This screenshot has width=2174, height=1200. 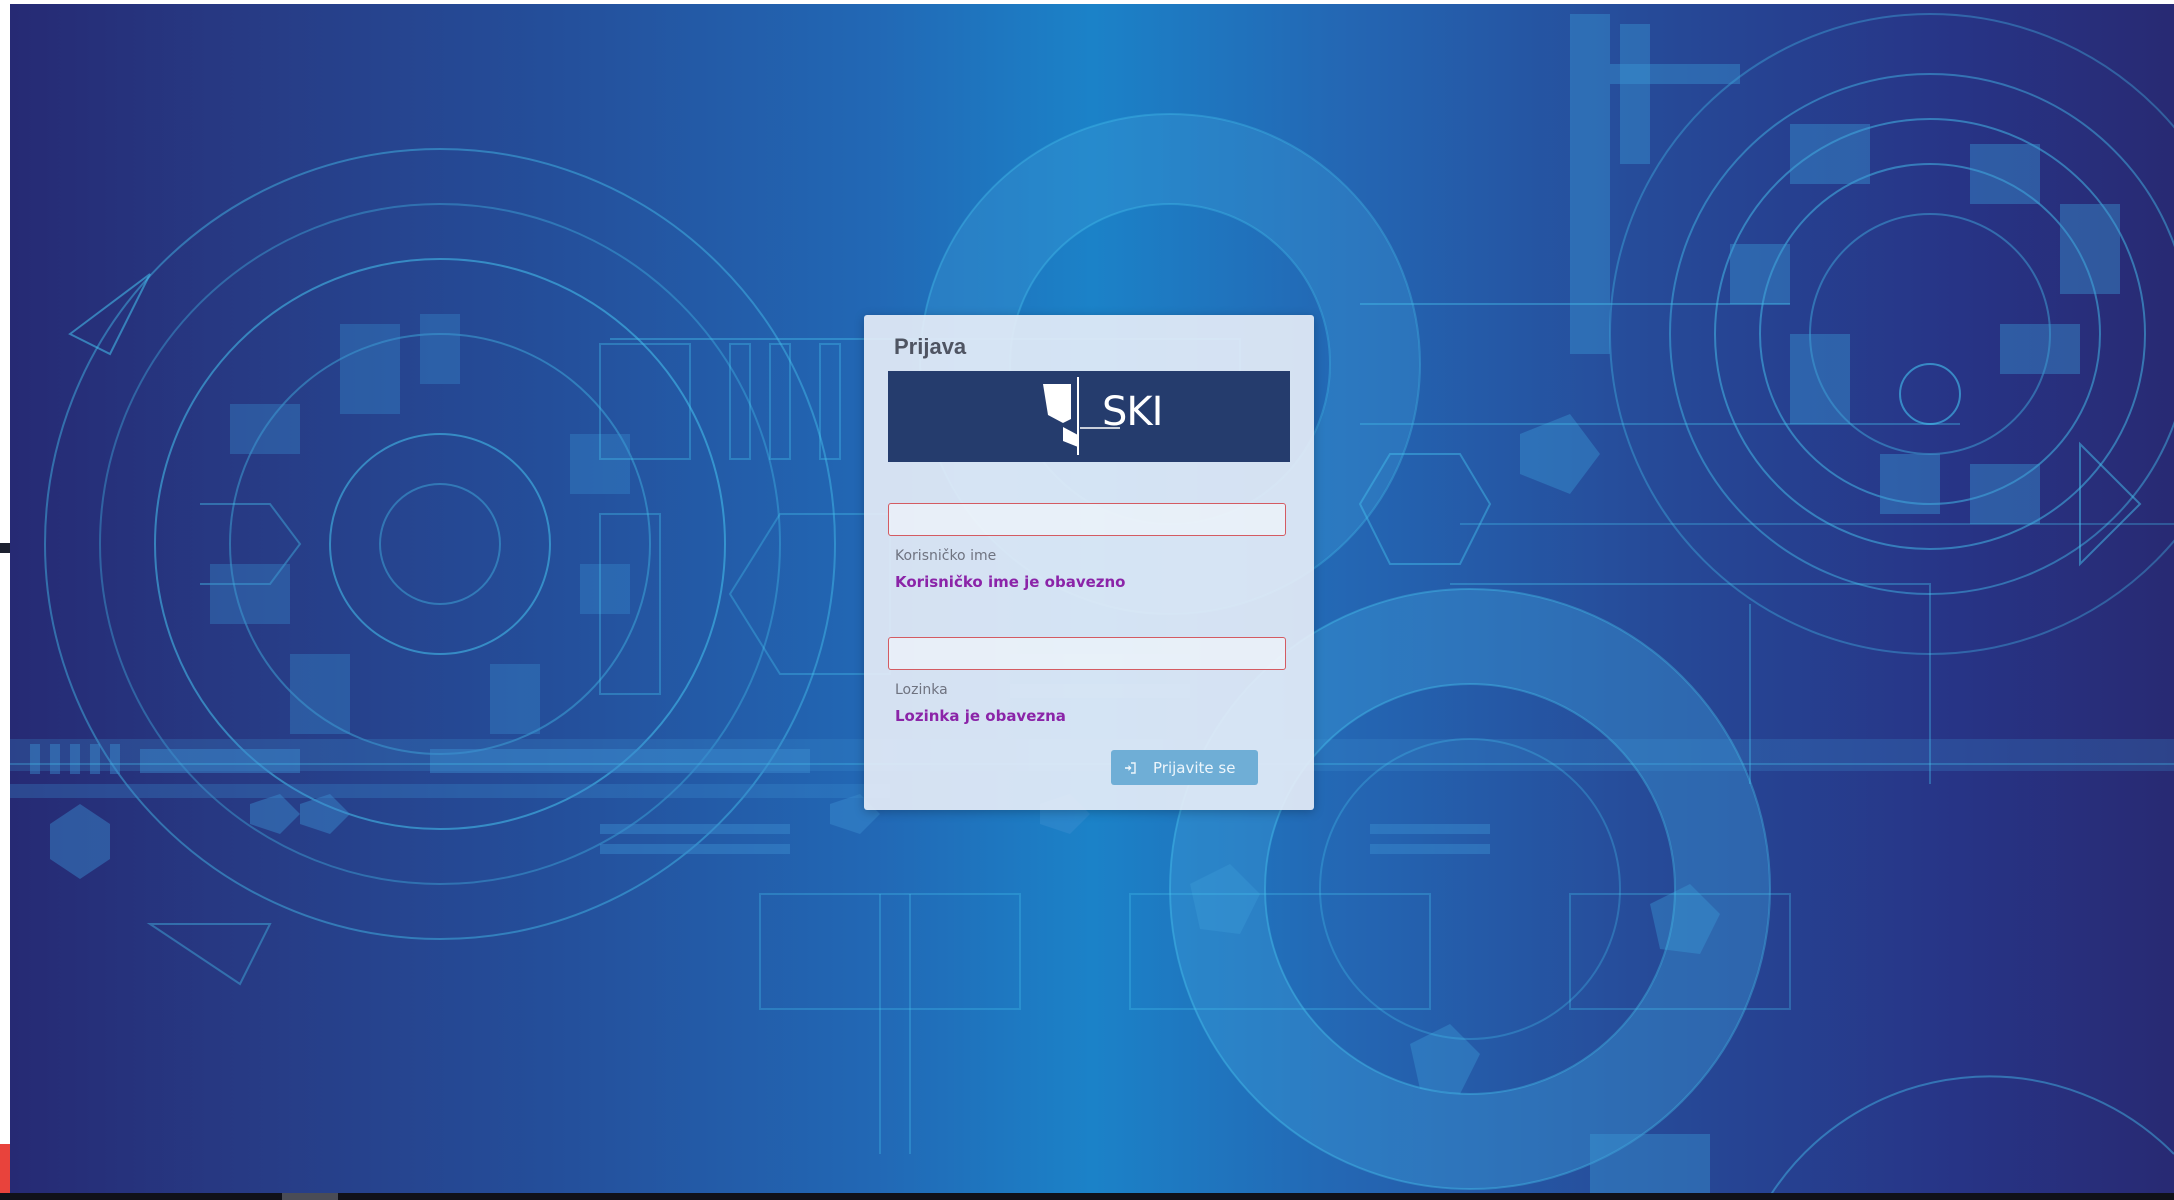 I want to click on edge-accent, so click(x=5, y=1168).